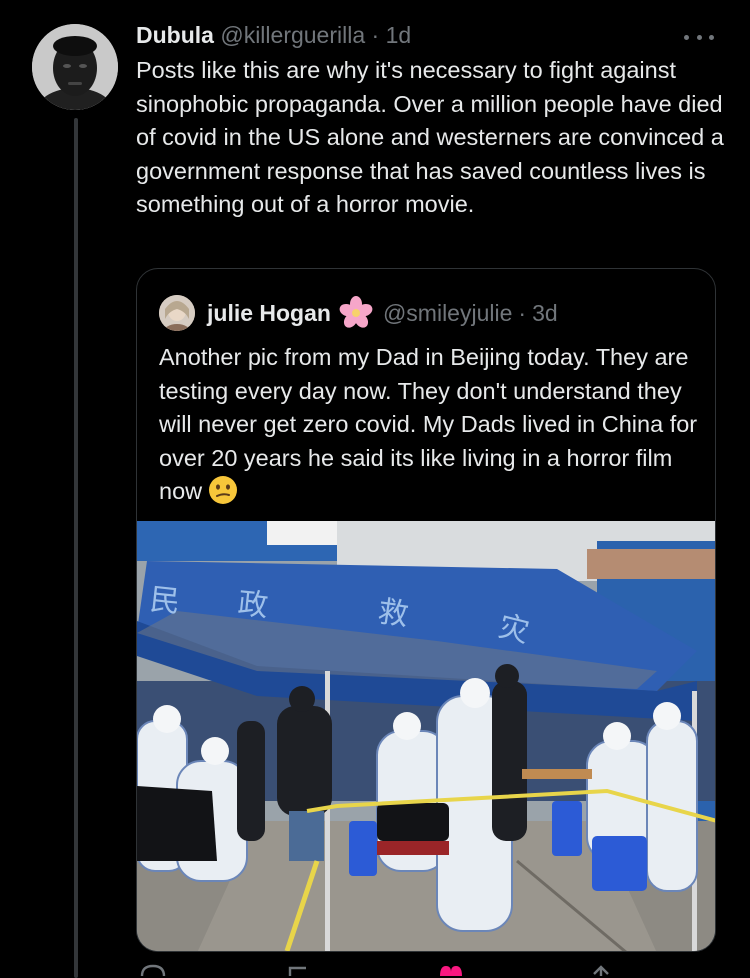 This screenshot has width=750, height=978. What do you see at coordinates (699, 37) in the screenshot?
I see `more-options-icon` at bounding box center [699, 37].